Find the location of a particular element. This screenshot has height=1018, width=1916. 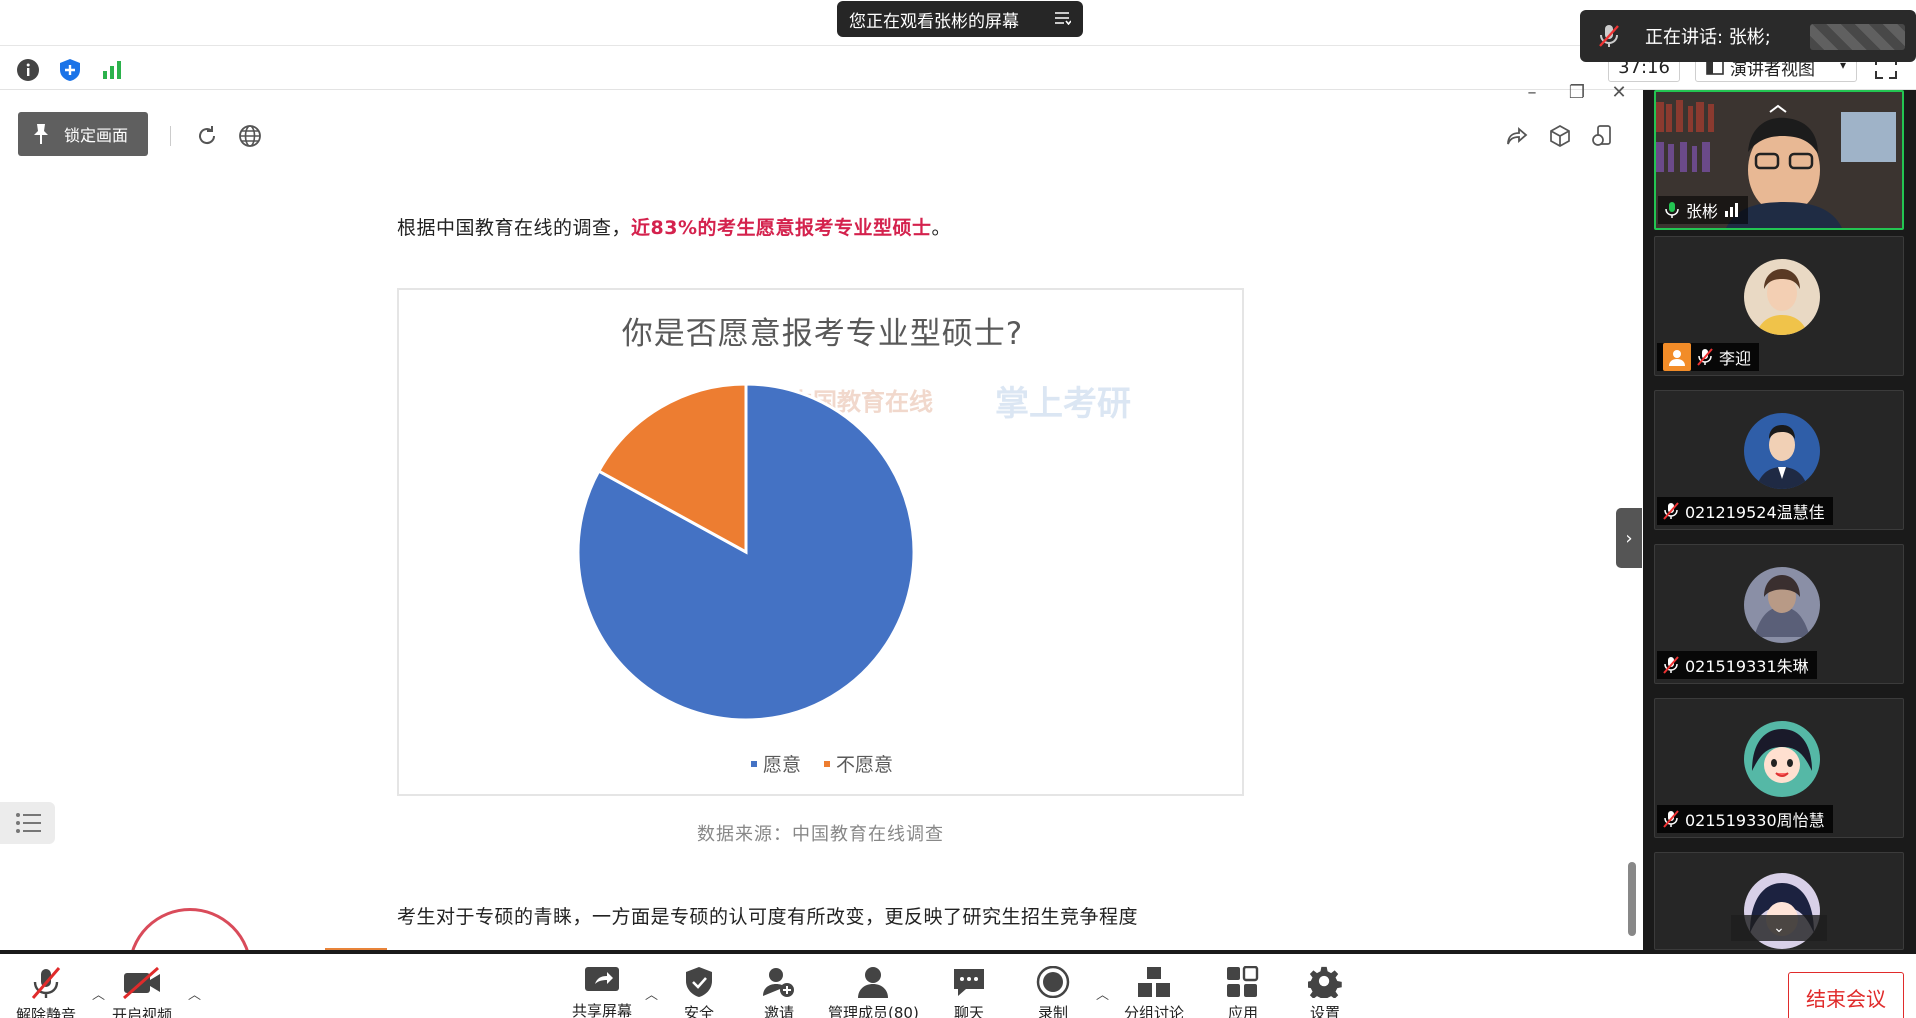

participant-tile: 021519330周怡慧 is located at coordinates (1779, 768).